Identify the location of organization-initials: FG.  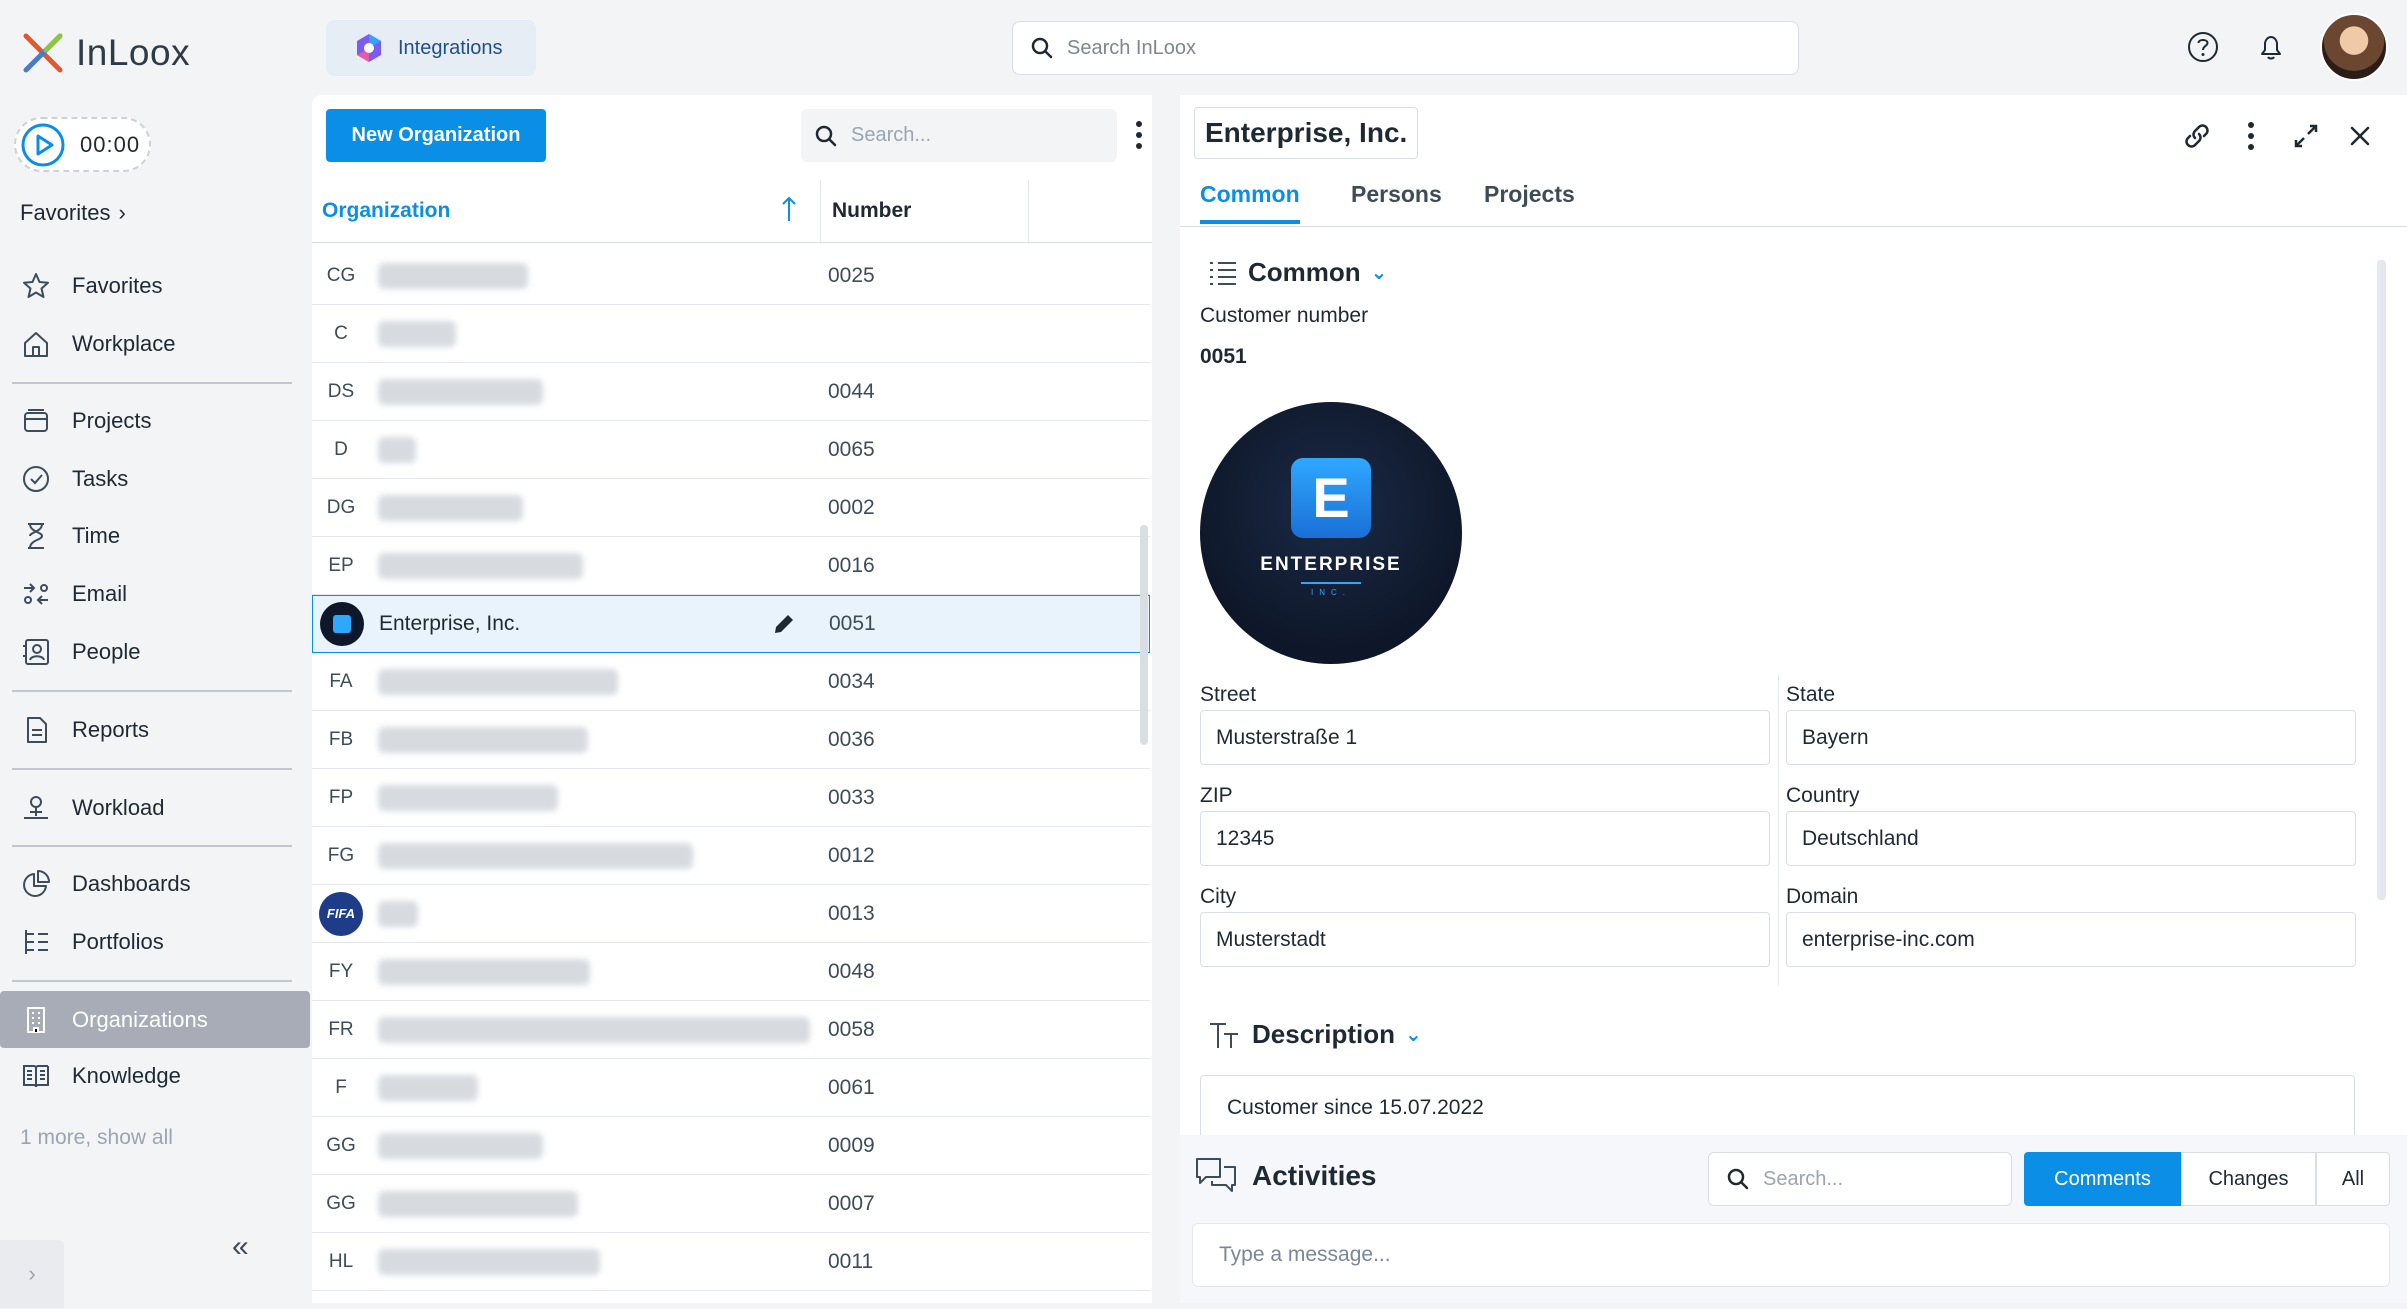
(341, 855).